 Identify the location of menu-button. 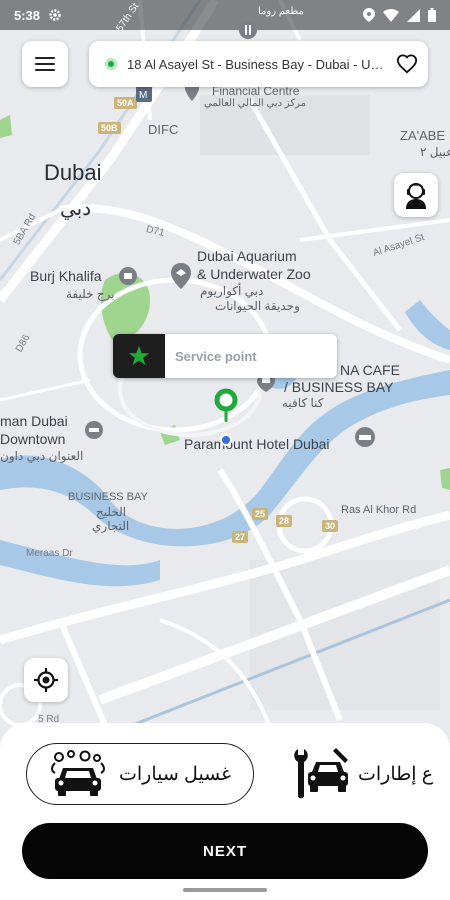
(45, 64).